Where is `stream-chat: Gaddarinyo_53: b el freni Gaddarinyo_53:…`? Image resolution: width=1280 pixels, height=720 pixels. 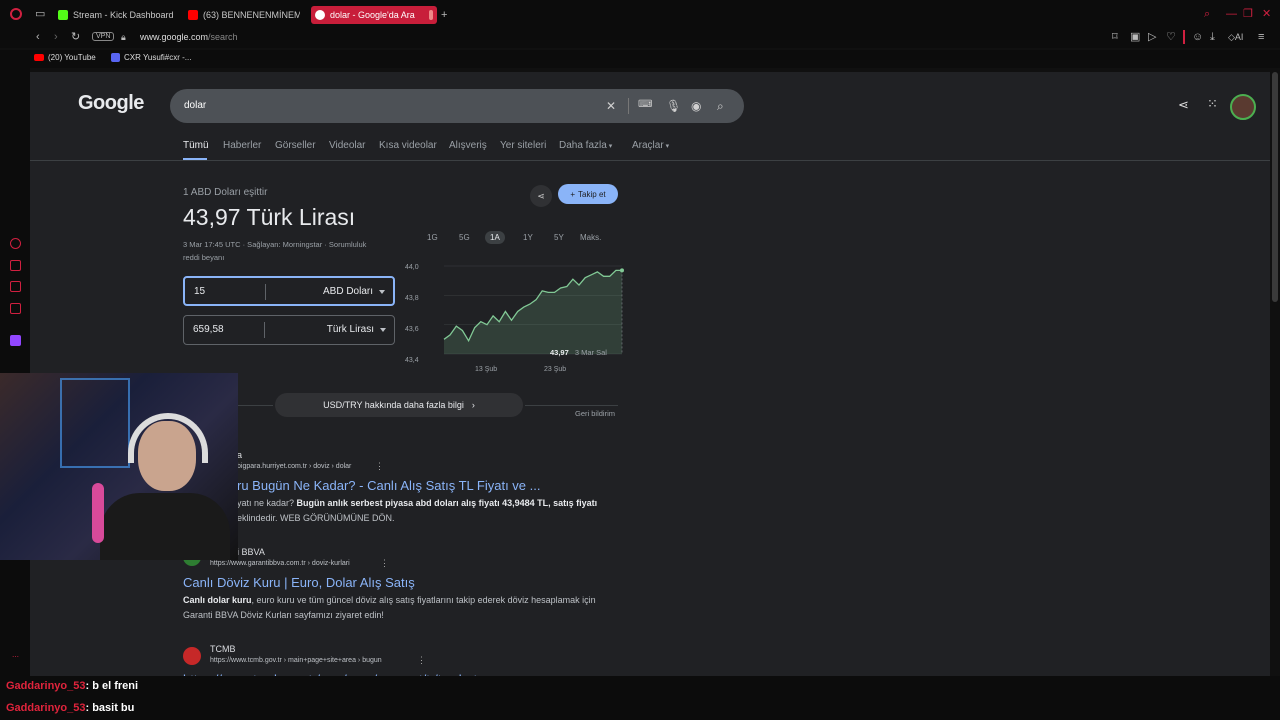
stream-chat: Gaddarinyo_53: b el freni Gaddarinyo_53:… is located at coordinates (640, 698).